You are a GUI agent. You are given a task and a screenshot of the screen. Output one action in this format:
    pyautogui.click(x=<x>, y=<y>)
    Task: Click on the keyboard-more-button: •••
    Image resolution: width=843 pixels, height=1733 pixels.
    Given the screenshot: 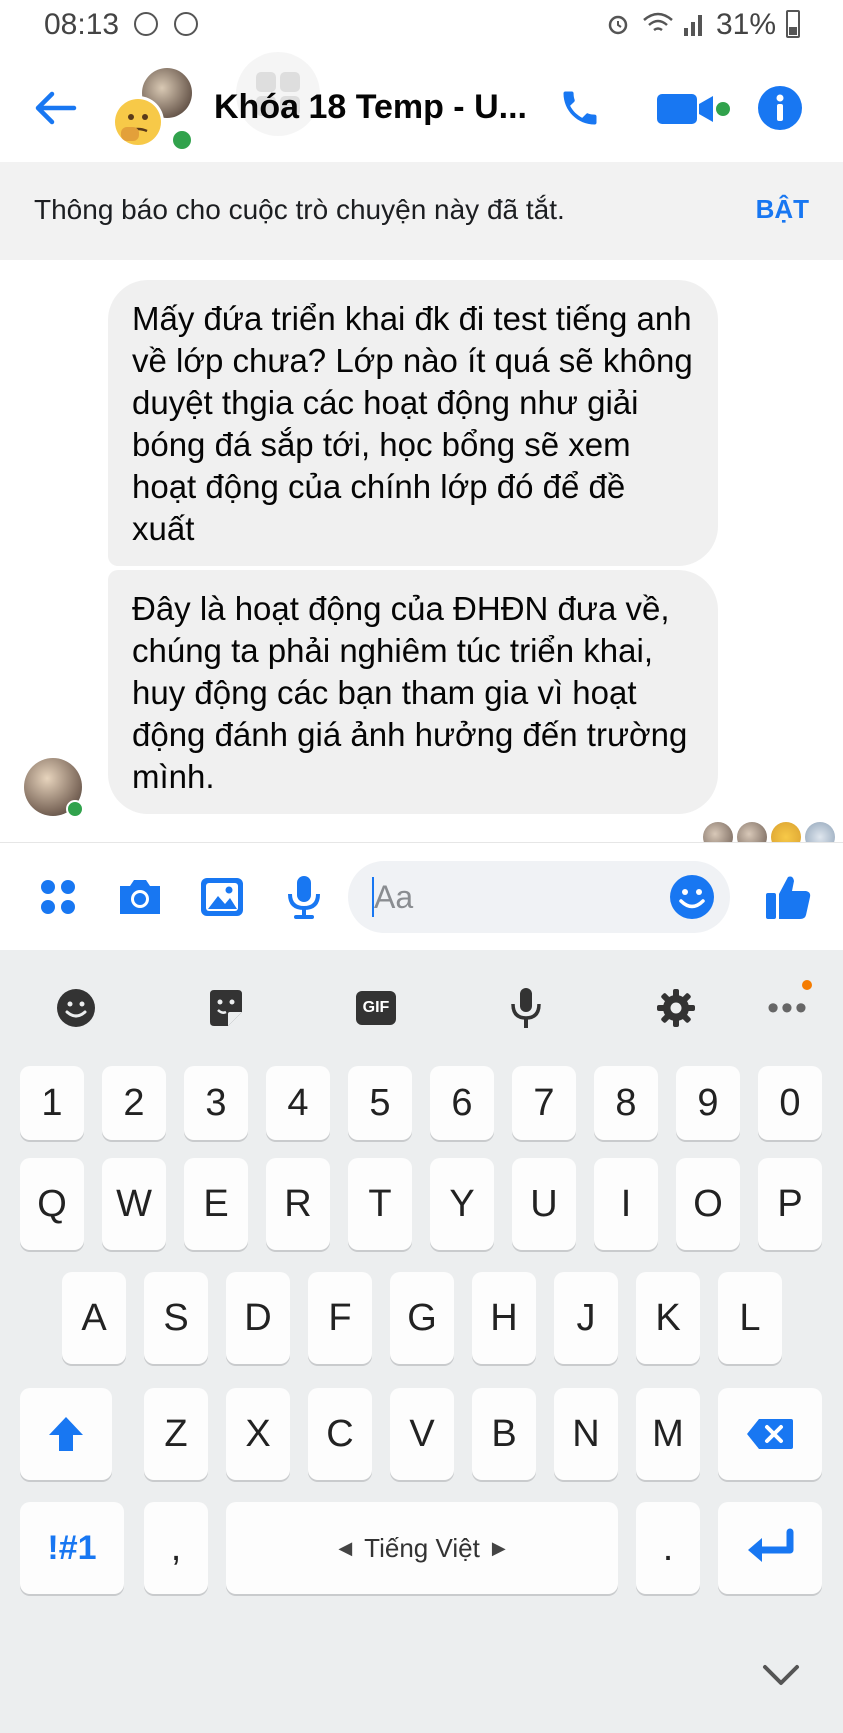 What is the action you would take?
    pyautogui.click(x=788, y=1008)
    